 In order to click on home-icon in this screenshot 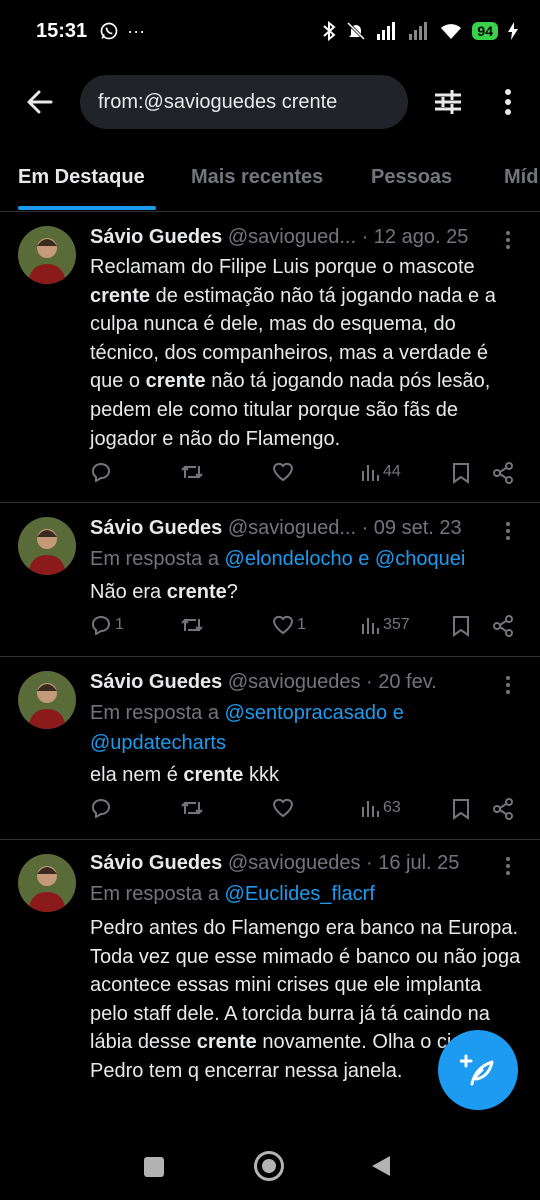, I will do `click(269, 1166)`.